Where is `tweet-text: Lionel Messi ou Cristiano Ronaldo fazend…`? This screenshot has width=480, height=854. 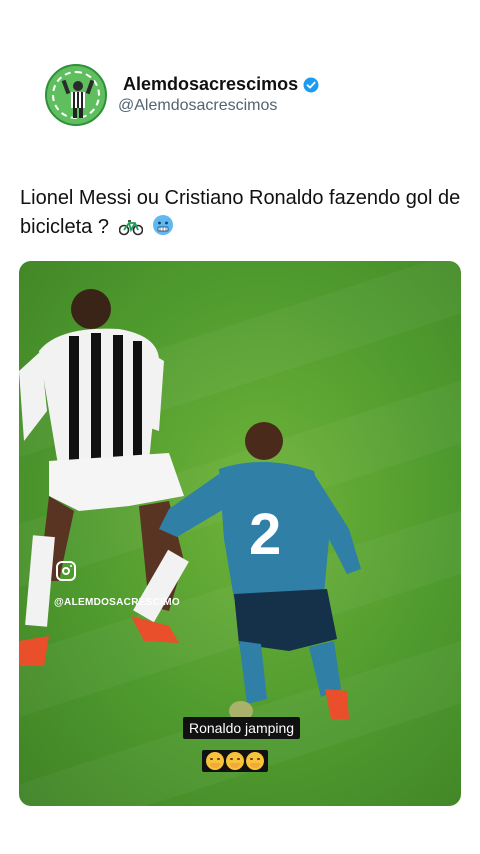
tweet-text: Lionel Messi ou Cristiano Ronaldo fazend… is located at coordinates (242, 214).